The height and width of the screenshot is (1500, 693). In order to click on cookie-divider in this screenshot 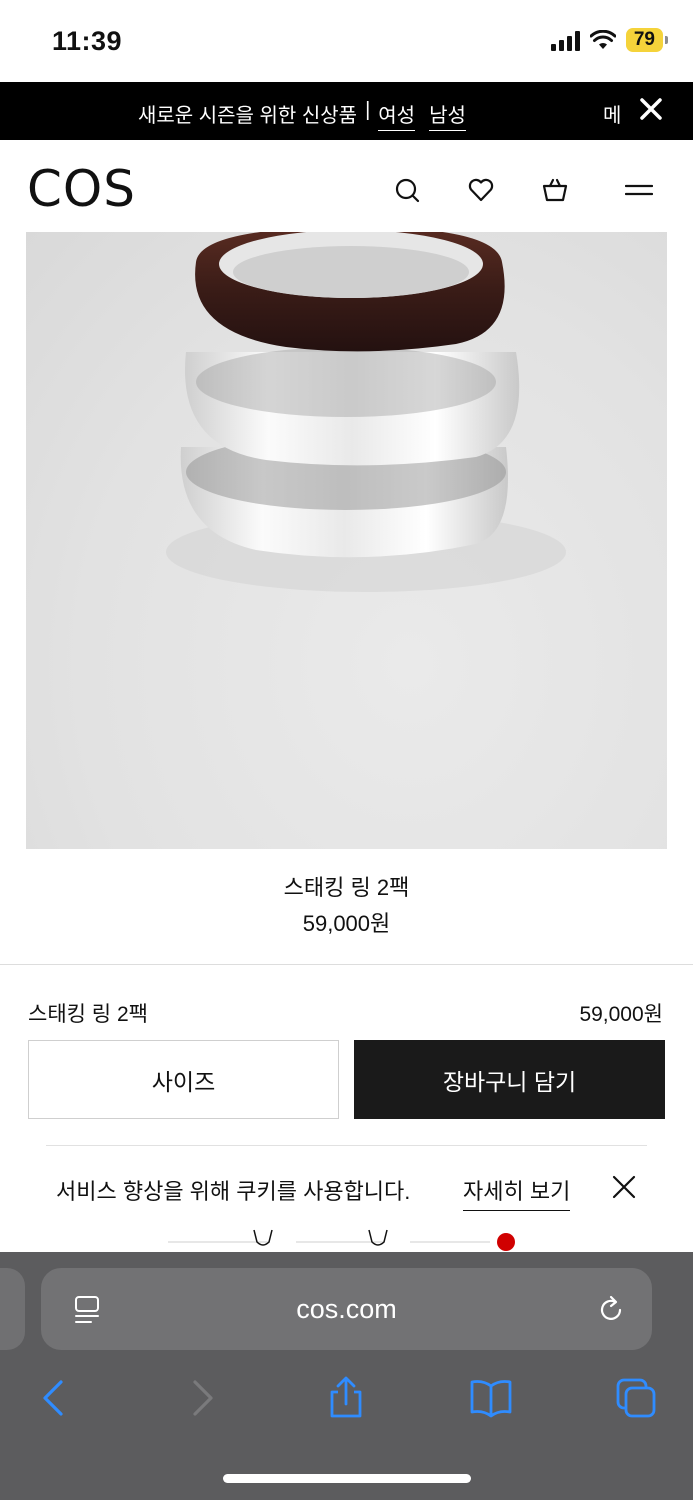, I will do `click(346, 1145)`.